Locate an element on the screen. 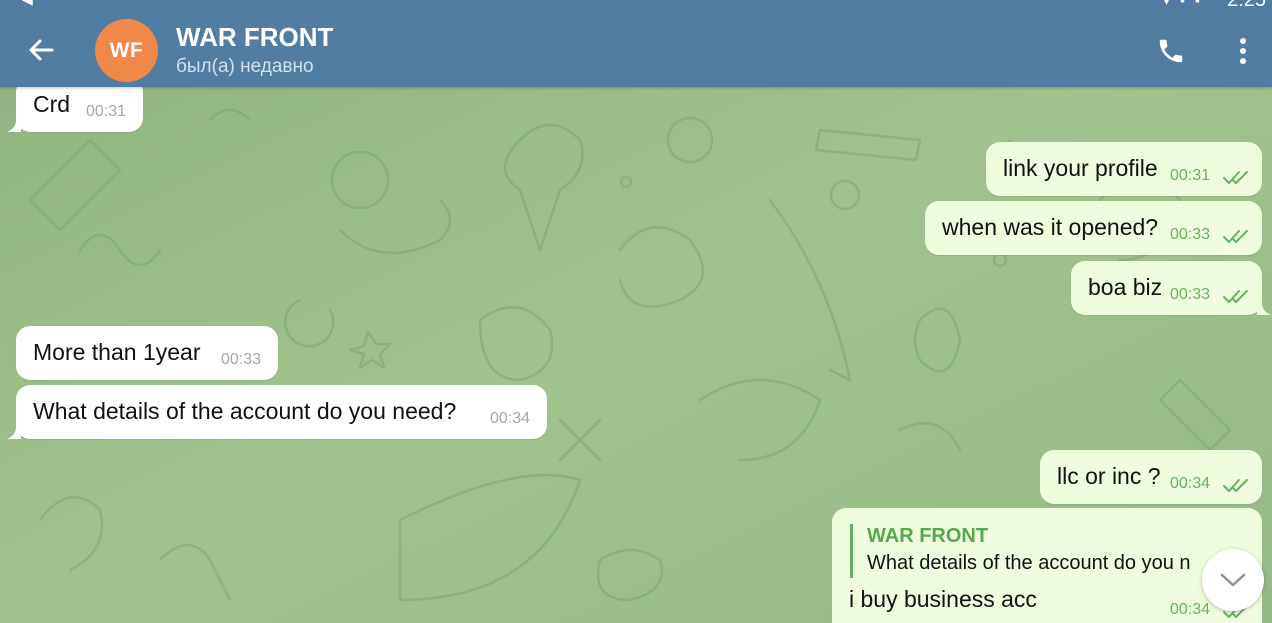  message-incoming: More than 1year 00:33 is located at coordinates (147, 353).